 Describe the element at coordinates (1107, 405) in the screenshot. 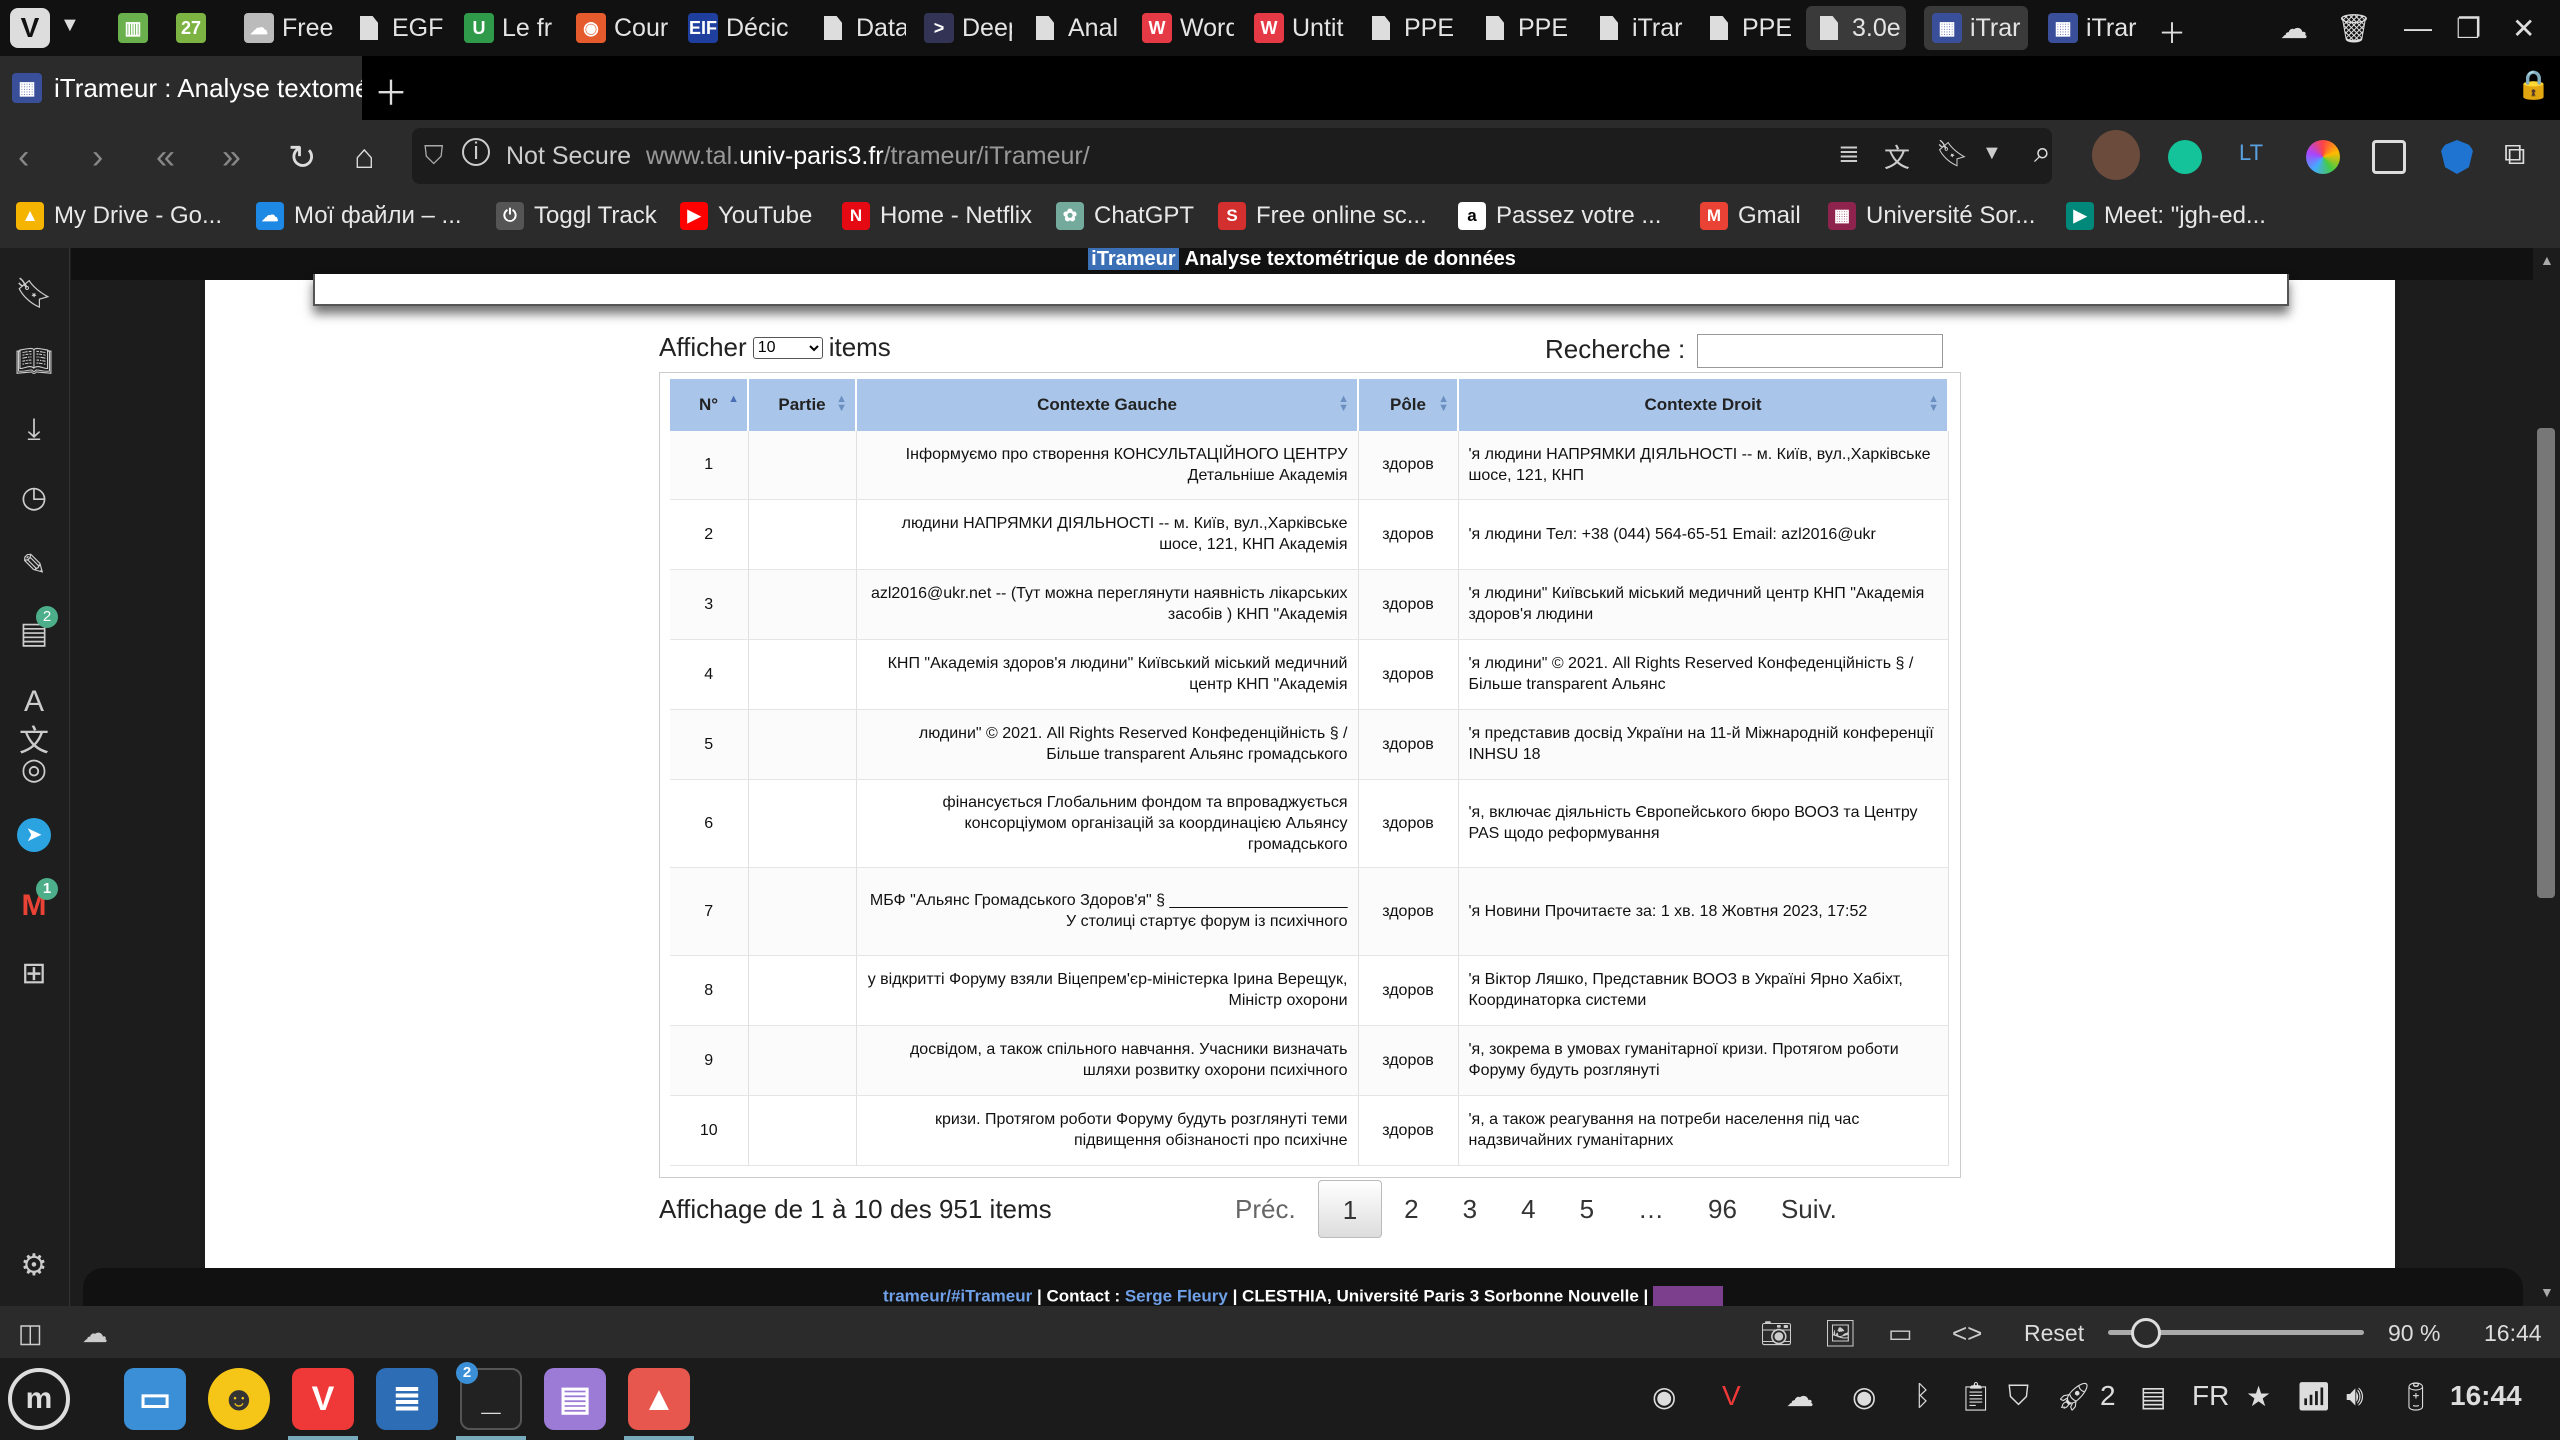

I see `col-header-left-context: Contexte Gauche ▲ ▼` at that location.